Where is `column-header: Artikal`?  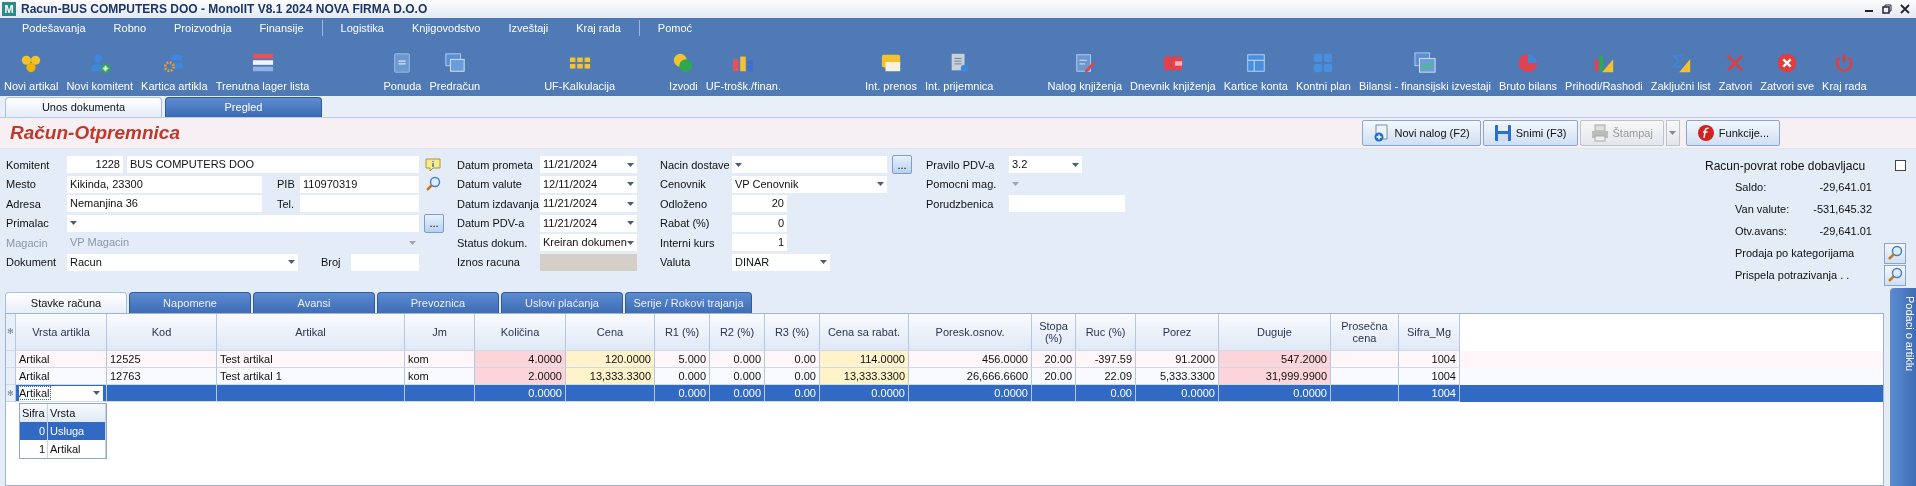
column-header: Artikal is located at coordinates (311, 332).